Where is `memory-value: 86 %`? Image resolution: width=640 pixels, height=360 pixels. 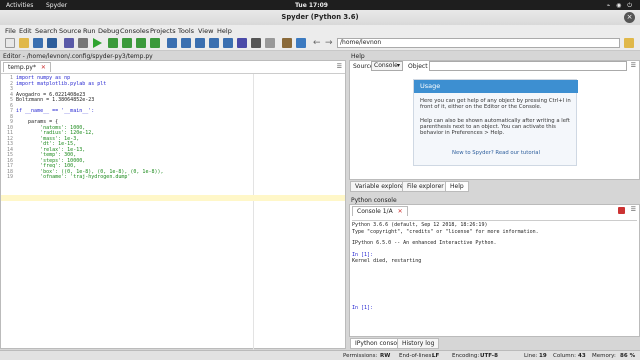
memory-value: 86 % is located at coordinates (628, 355).